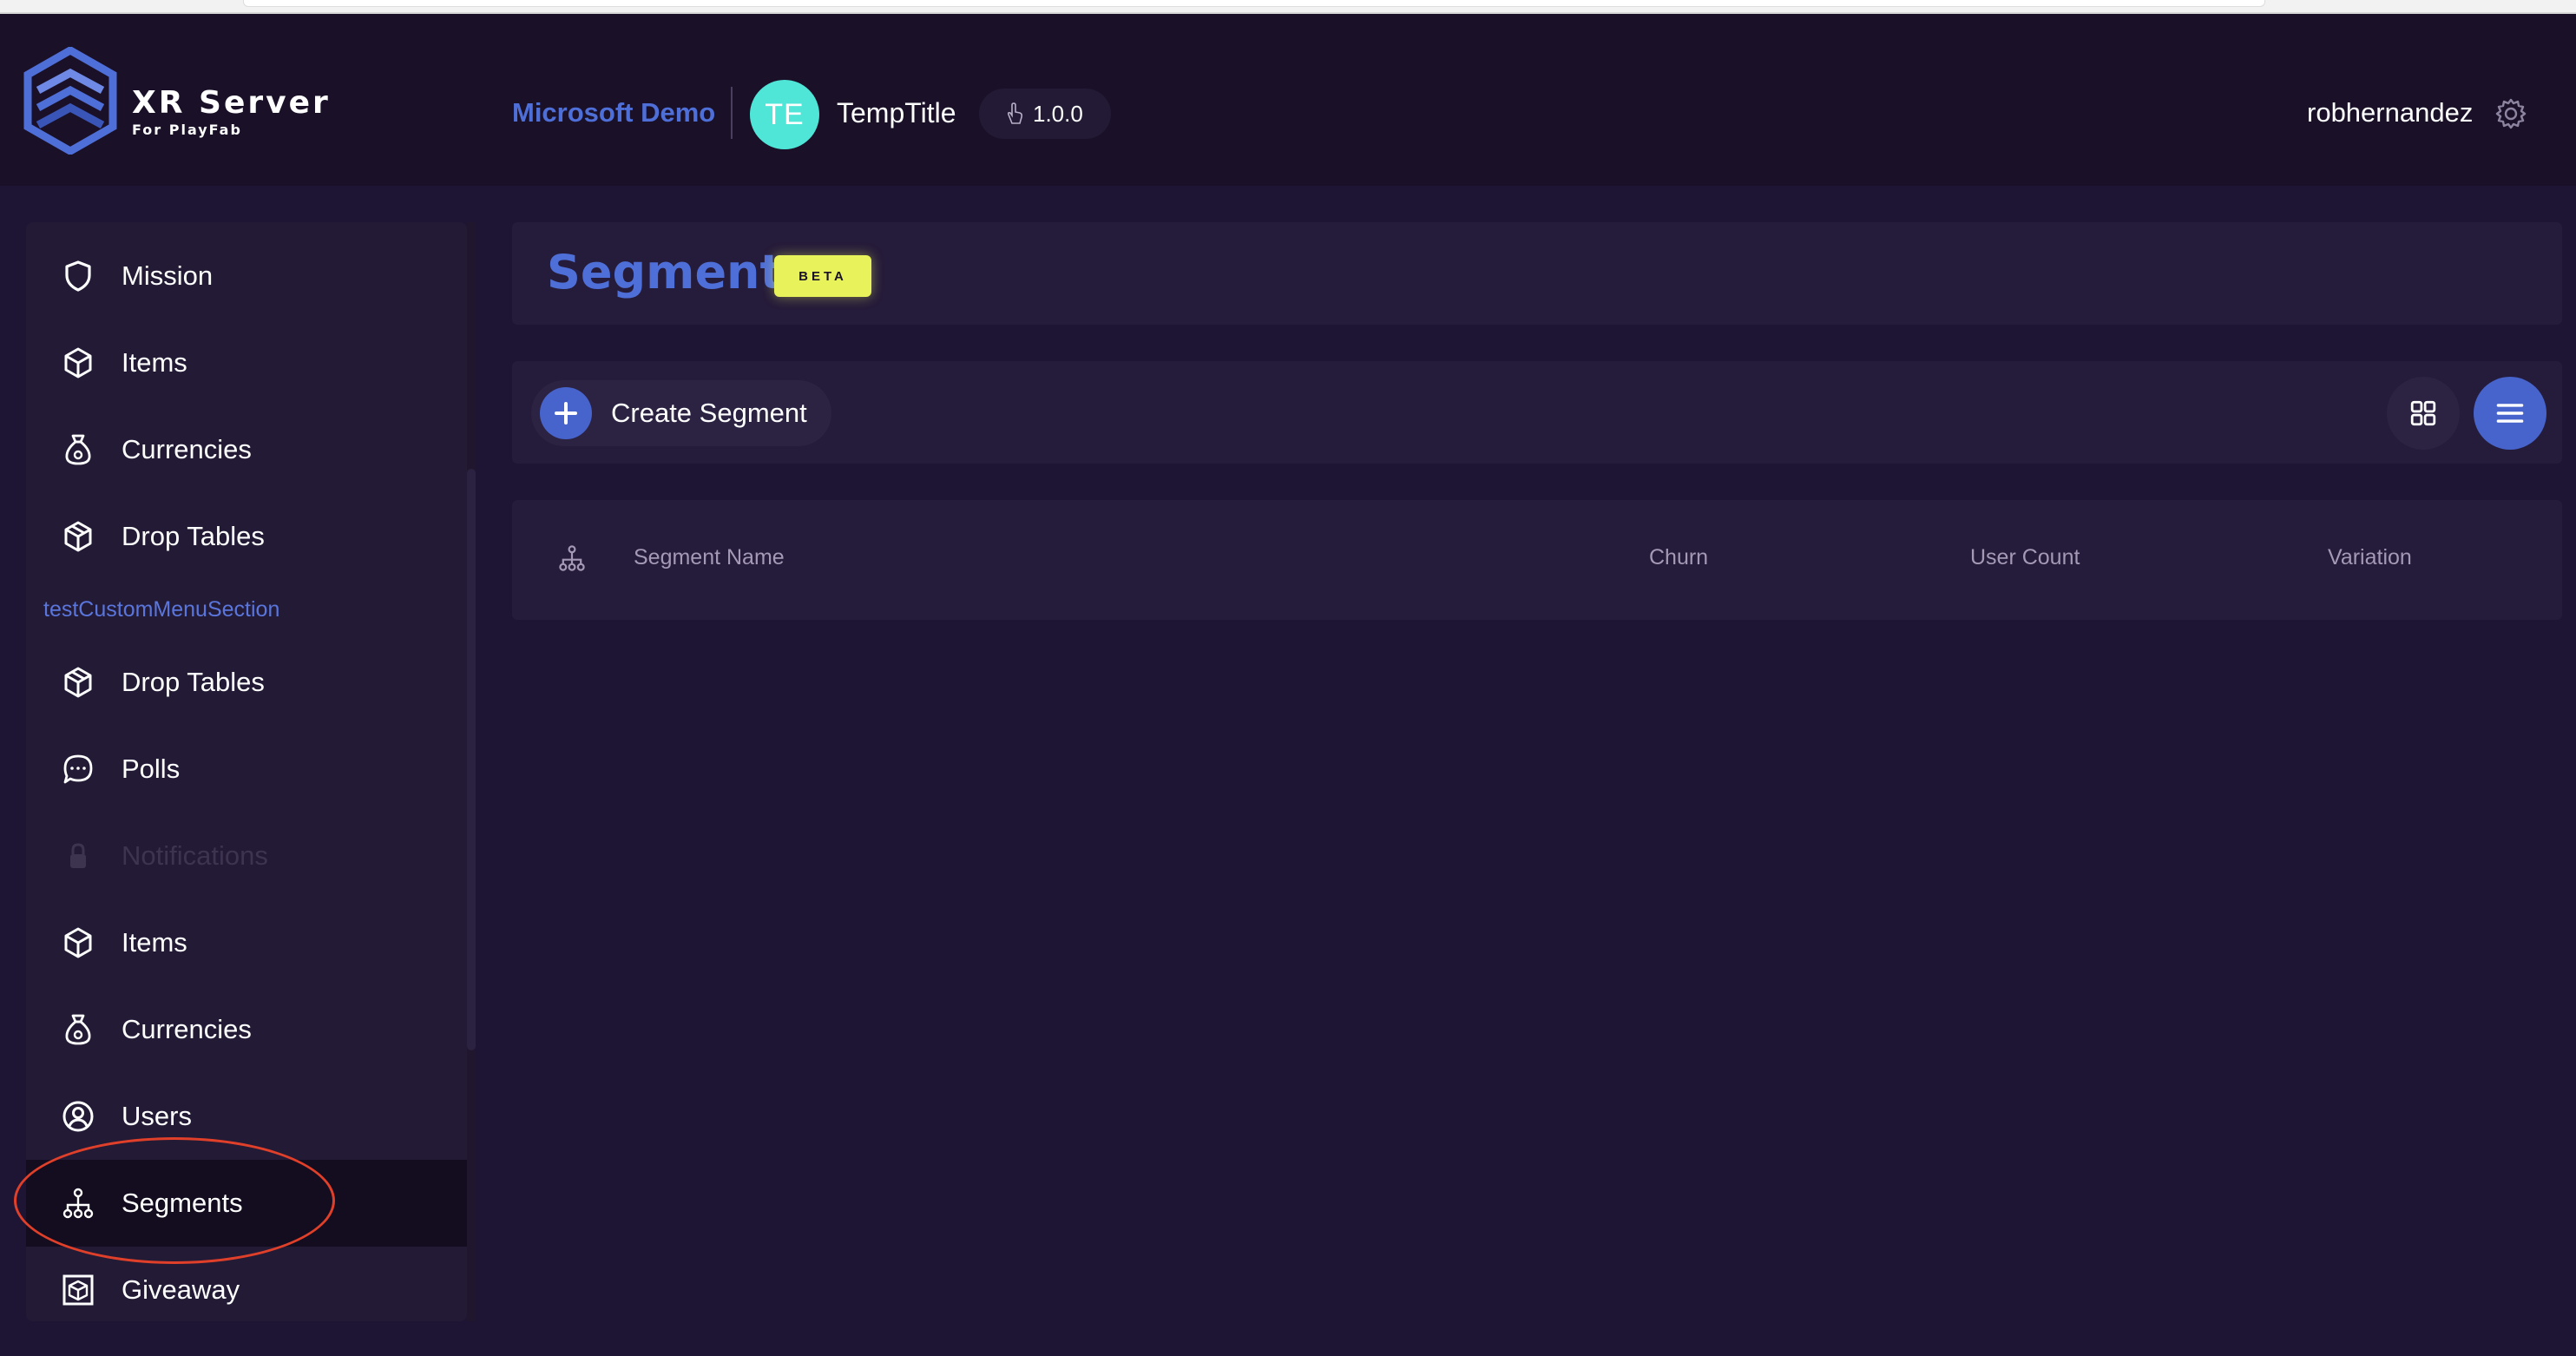 The height and width of the screenshot is (1356, 2576). What do you see at coordinates (78, 276) in the screenshot?
I see `shield-icon` at bounding box center [78, 276].